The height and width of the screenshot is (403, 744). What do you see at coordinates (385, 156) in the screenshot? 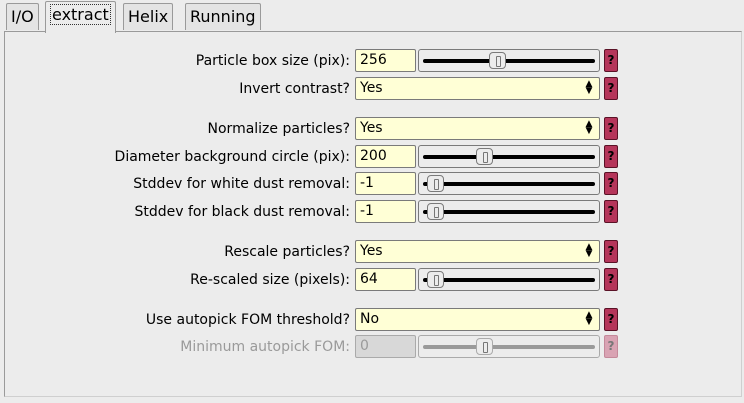
I see `bg-diameter-input: 200` at bounding box center [385, 156].